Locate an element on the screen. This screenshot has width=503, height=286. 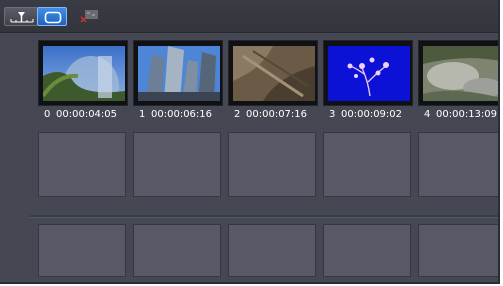
clip-label: 2 00:00:07:16 is located at coordinates (279, 115).